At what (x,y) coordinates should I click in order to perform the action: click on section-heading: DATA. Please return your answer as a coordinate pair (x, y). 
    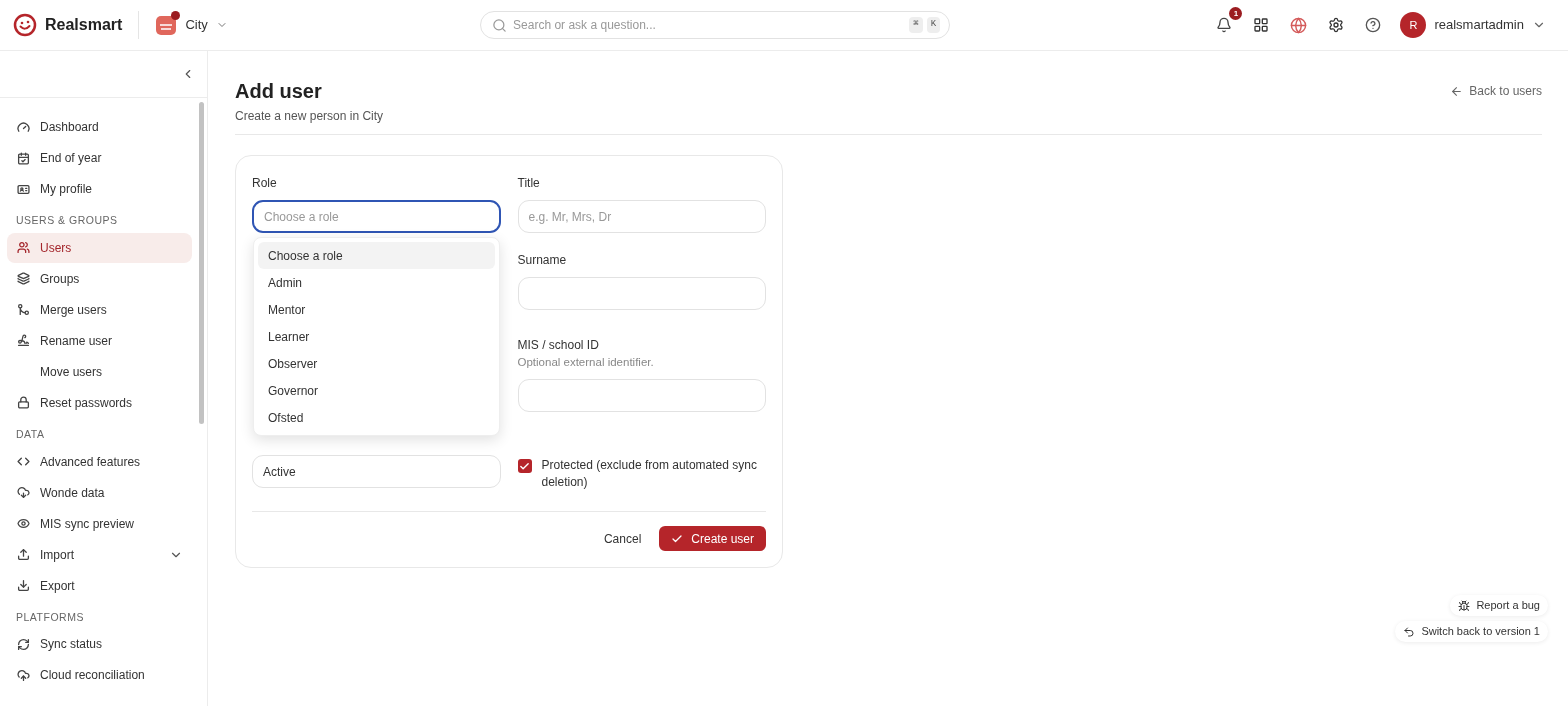
    Looking at the image, I should click on (30, 434).